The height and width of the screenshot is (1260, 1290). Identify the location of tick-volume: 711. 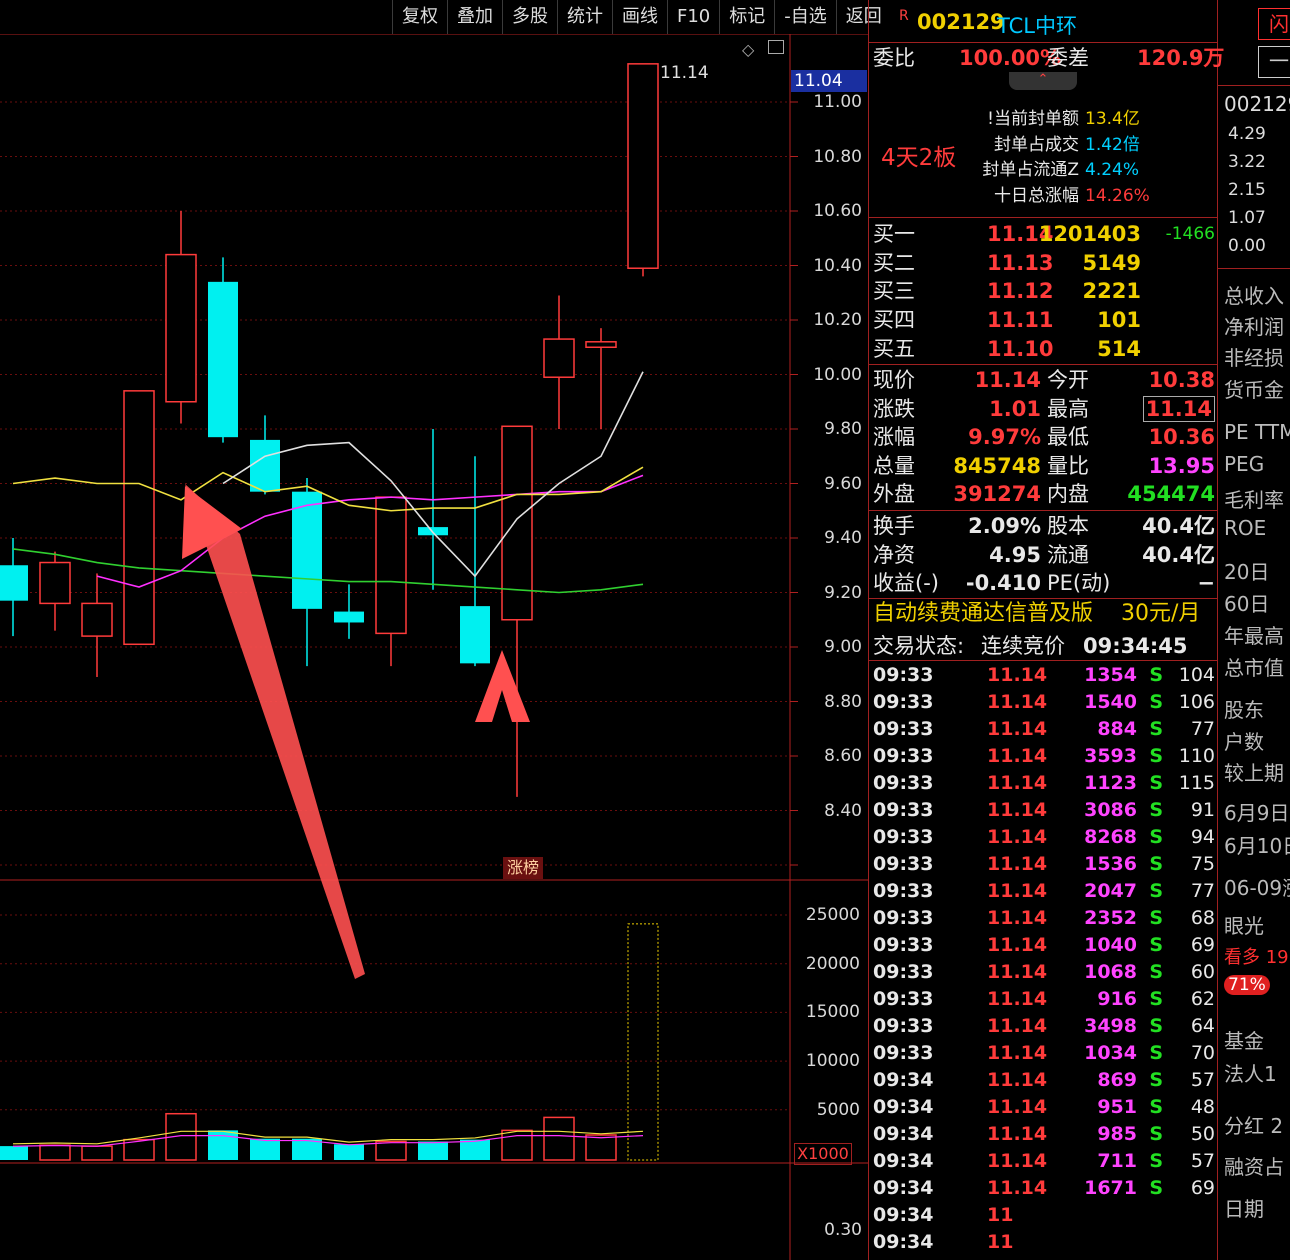
(1117, 1161).